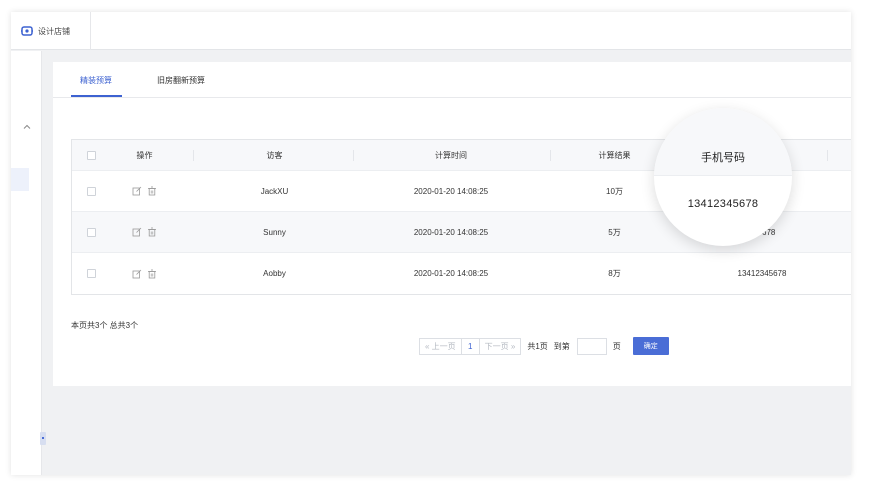 The width and height of the screenshot is (869, 487). What do you see at coordinates (20, 179) in the screenshot?
I see `sidebar-item-active` at bounding box center [20, 179].